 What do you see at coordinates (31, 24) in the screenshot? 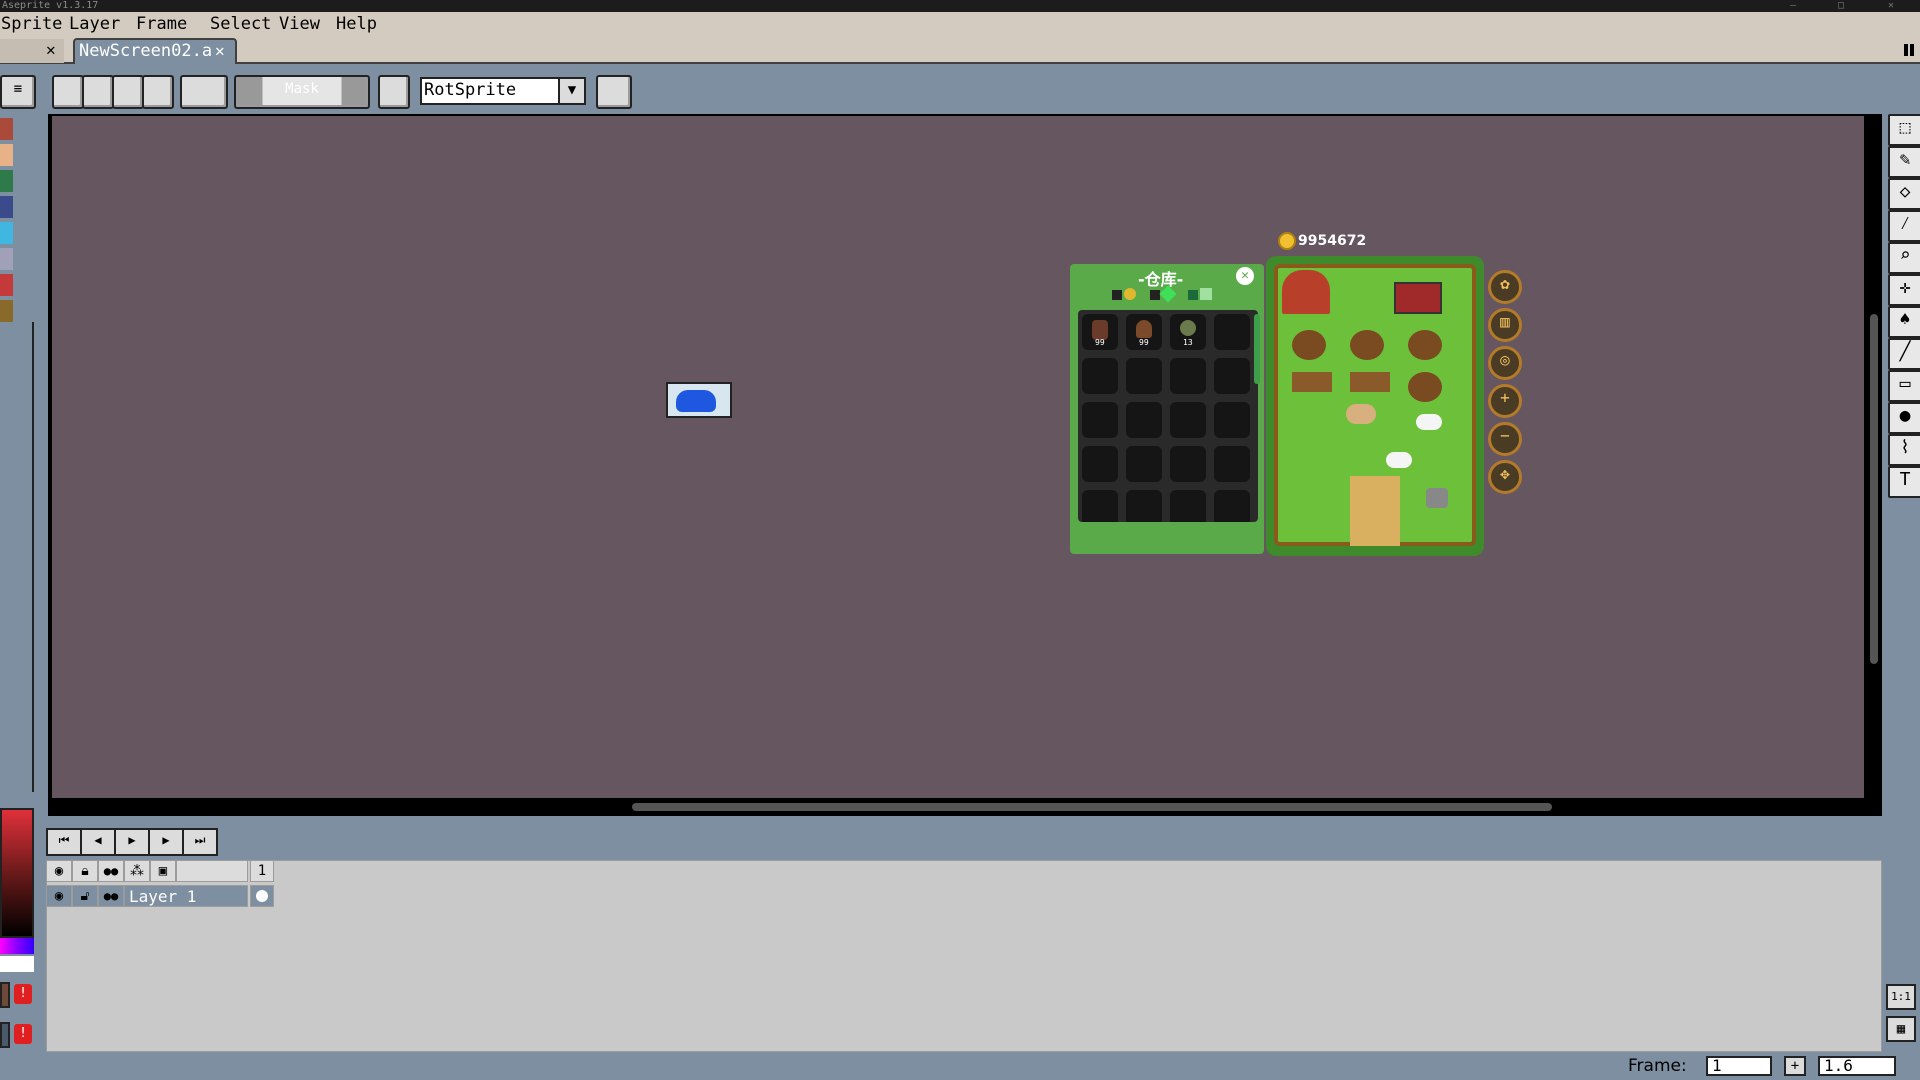
I see `menu-sprite: Sprite` at bounding box center [31, 24].